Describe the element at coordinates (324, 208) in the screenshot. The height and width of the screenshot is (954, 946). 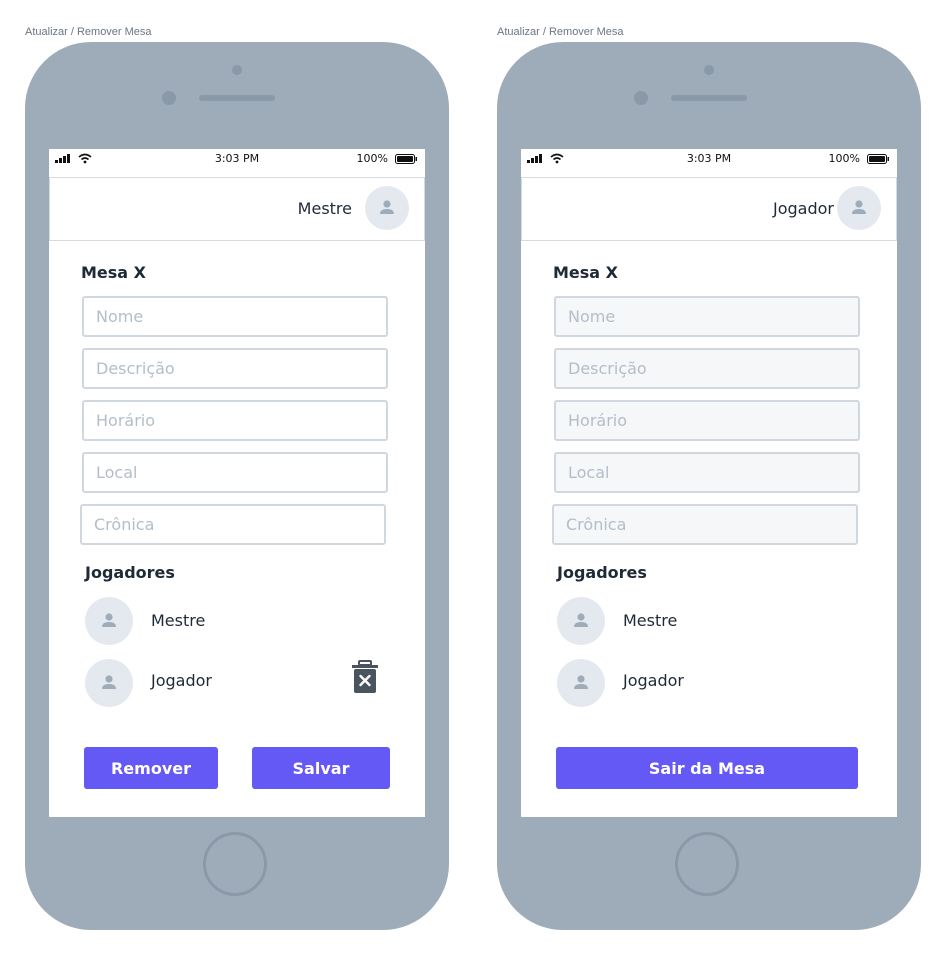
I see `header-user-name: Mestre` at that location.